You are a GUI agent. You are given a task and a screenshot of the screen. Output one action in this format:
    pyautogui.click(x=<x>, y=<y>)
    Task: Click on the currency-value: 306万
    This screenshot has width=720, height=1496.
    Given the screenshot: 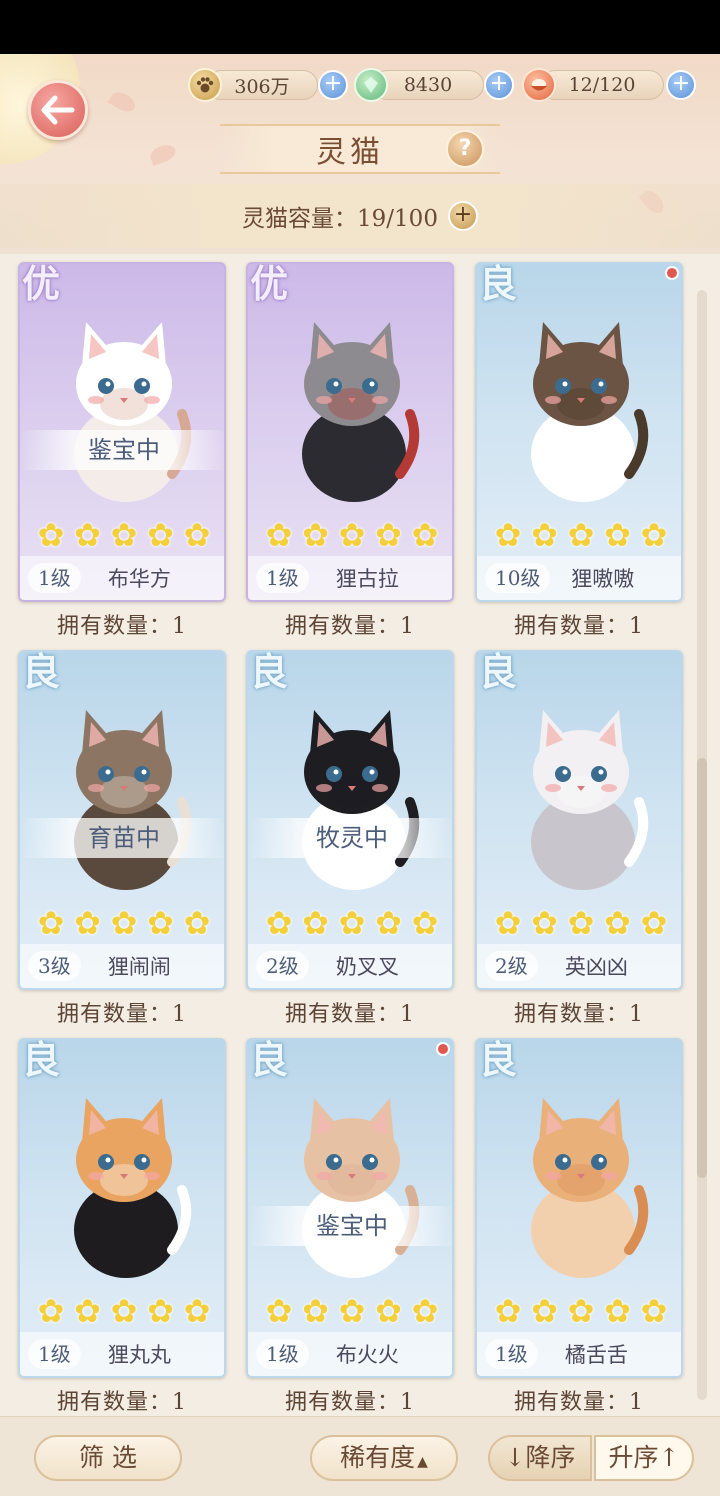 What is the action you would take?
    pyautogui.click(x=262, y=85)
    